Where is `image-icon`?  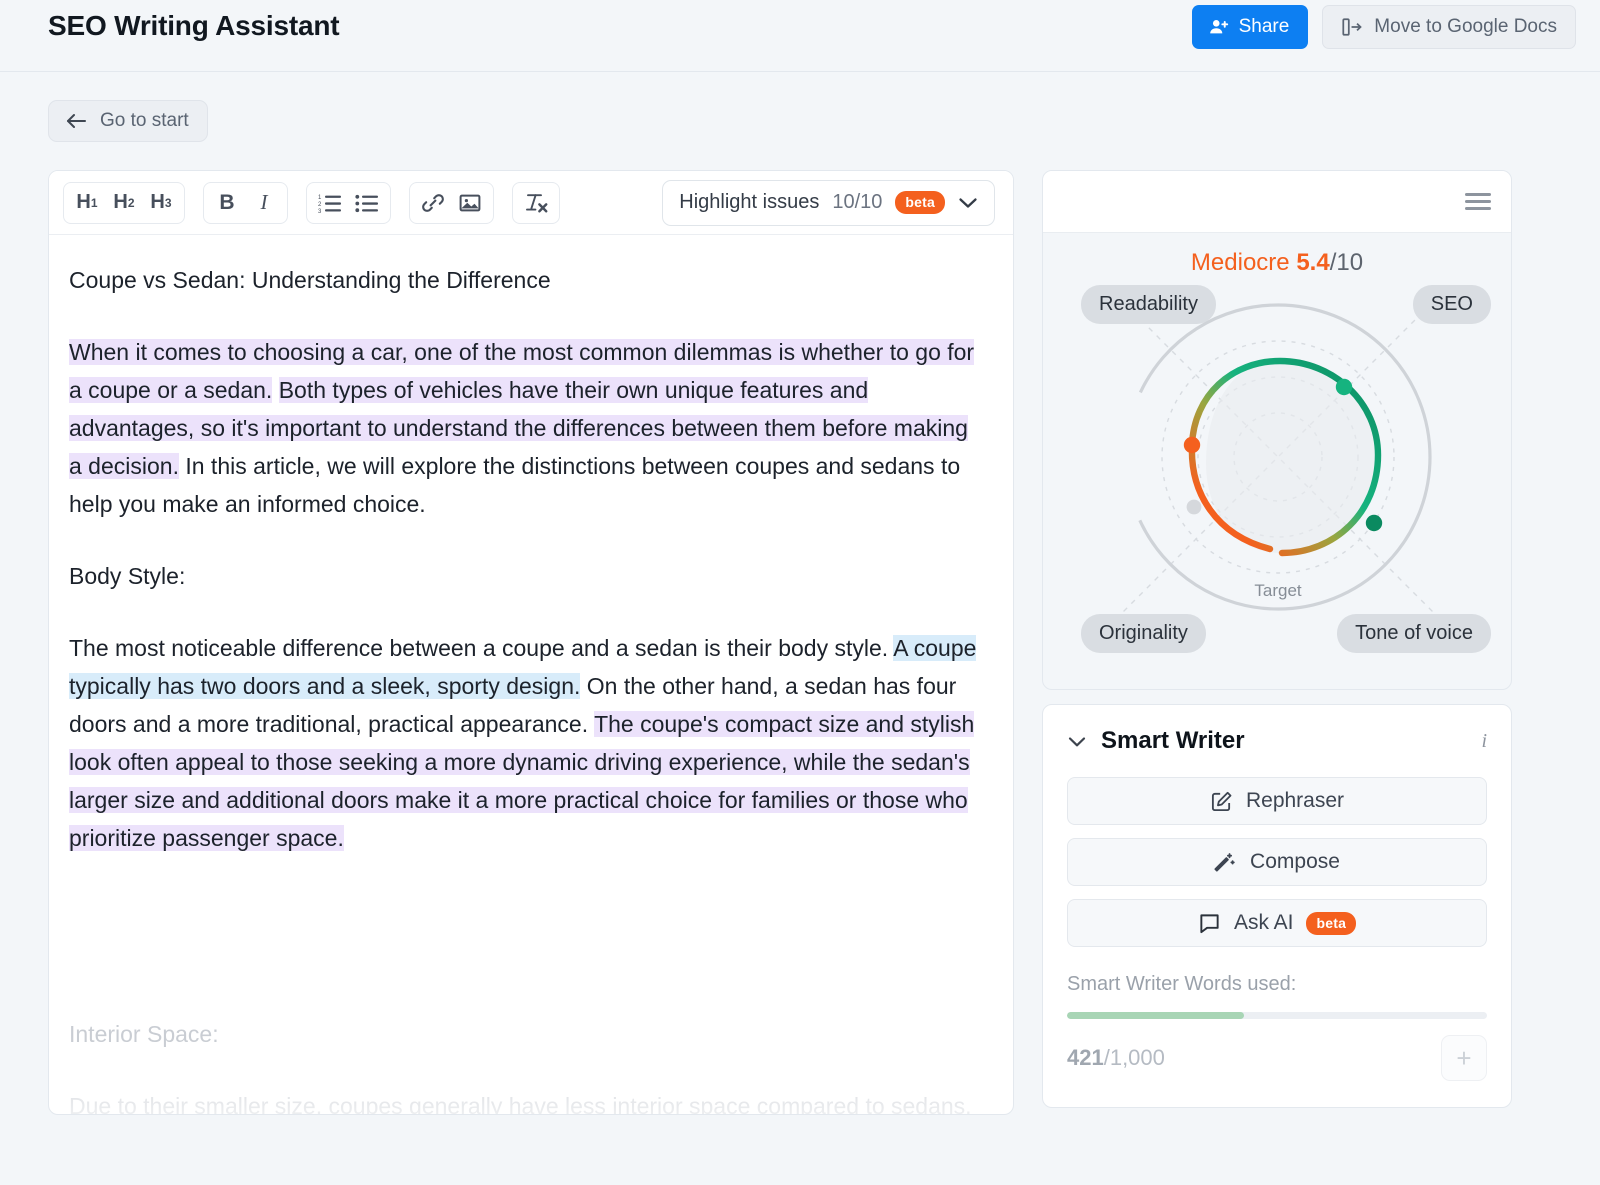 image-icon is located at coordinates (470, 203).